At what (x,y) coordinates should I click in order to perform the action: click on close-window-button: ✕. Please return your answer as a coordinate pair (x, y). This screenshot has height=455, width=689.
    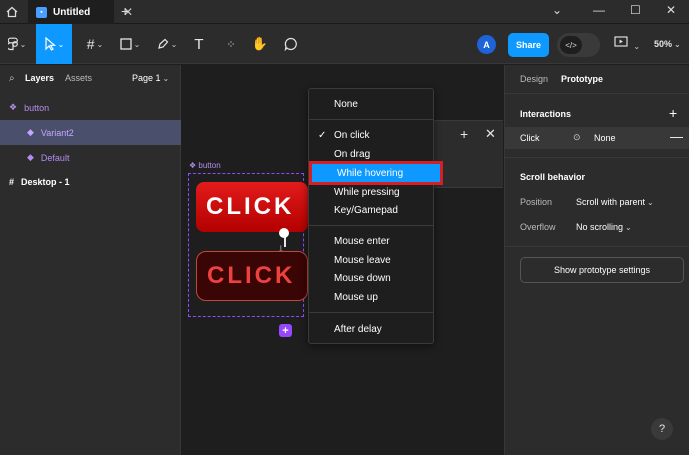
    Looking at the image, I should click on (671, 10).